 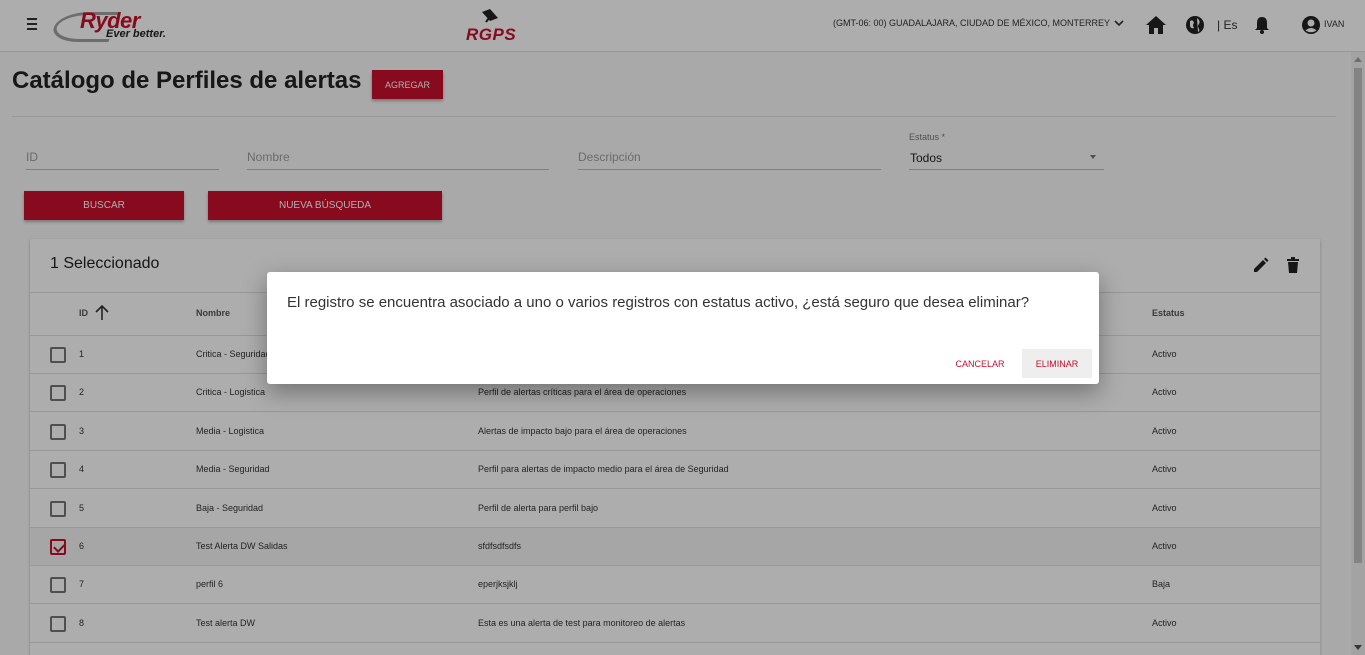 I want to click on cancel-button: CANCELAR, so click(x=980, y=363).